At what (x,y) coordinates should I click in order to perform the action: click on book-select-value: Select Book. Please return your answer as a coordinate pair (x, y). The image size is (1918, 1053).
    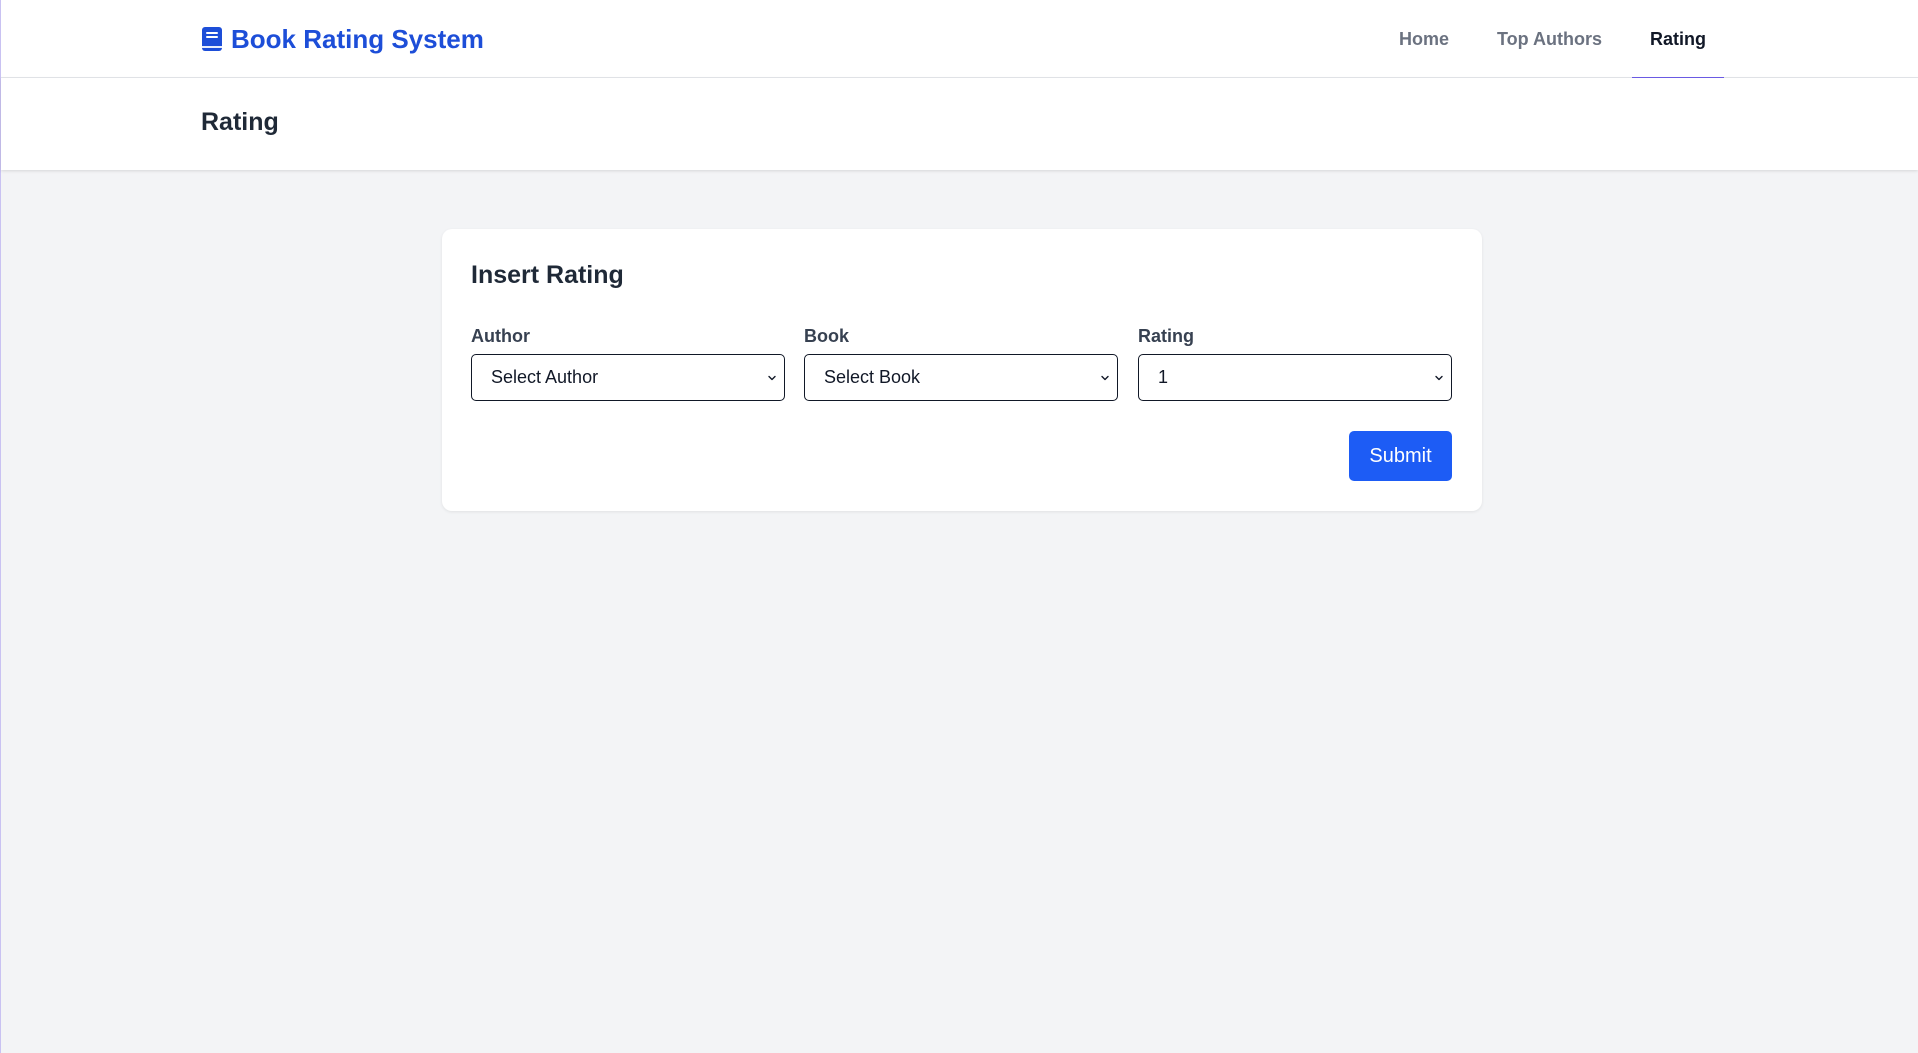
    Looking at the image, I should click on (872, 377).